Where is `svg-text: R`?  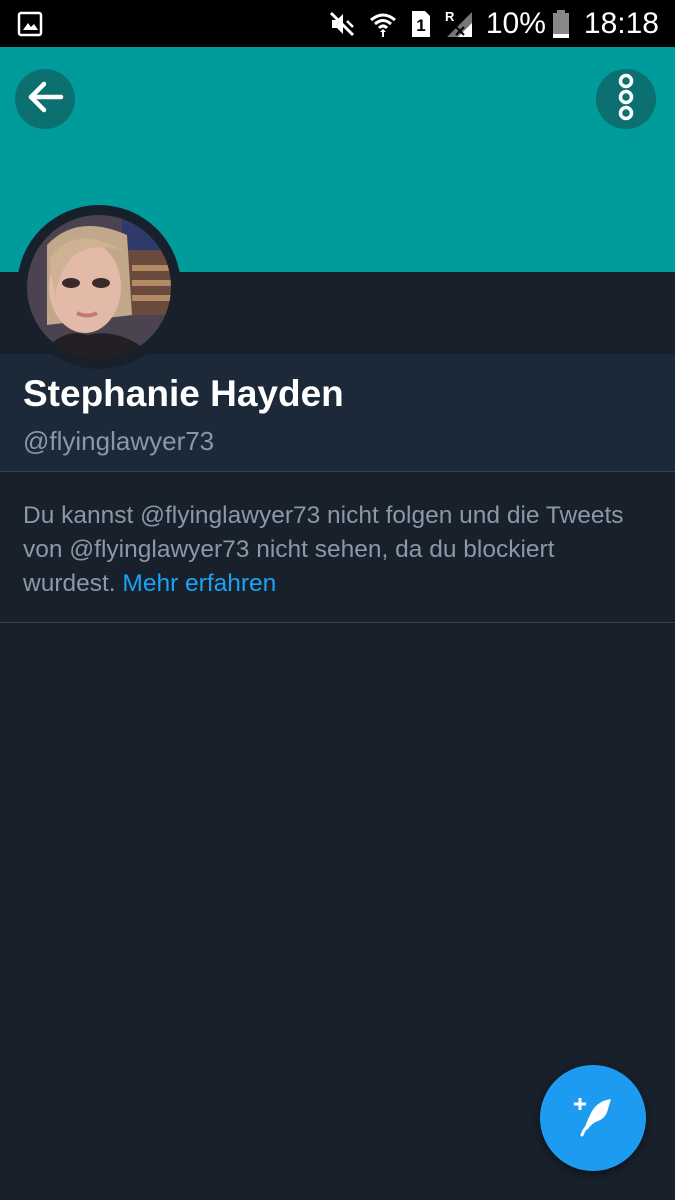 svg-text: R is located at coordinates (450, 16).